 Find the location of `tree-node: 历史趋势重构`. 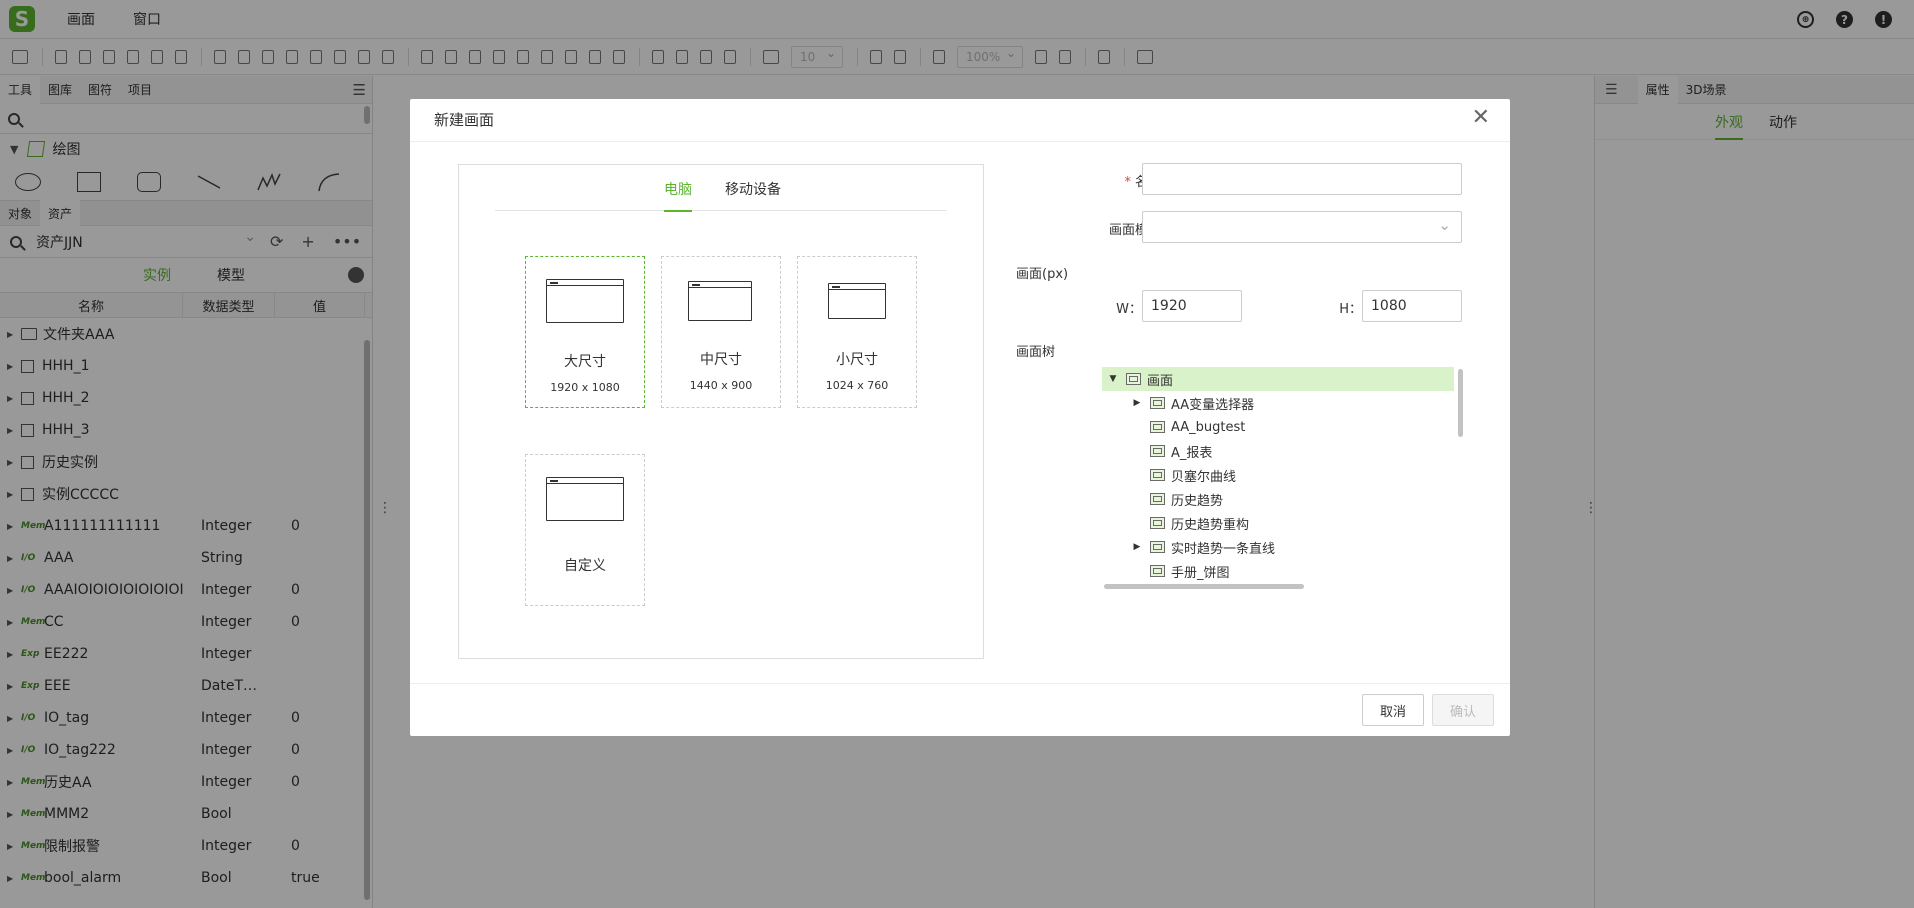

tree-node: 历史趋势重构 is located at coordinates (1175, 523).